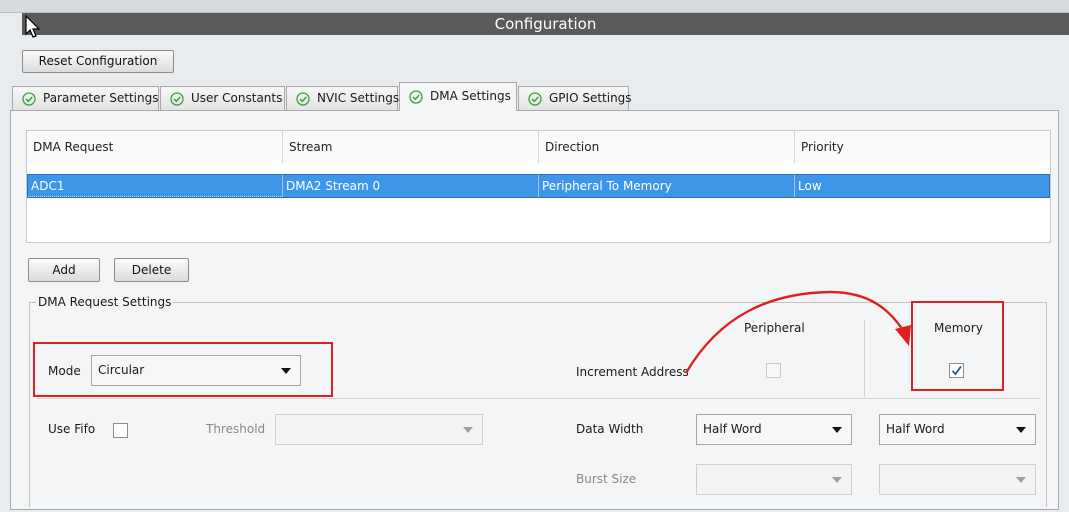 The width and height of the screenshot is (1069, 512). Describe the element at coordinates (64, 371) in the screenshot. I see `mode-label: Mode` at that location.